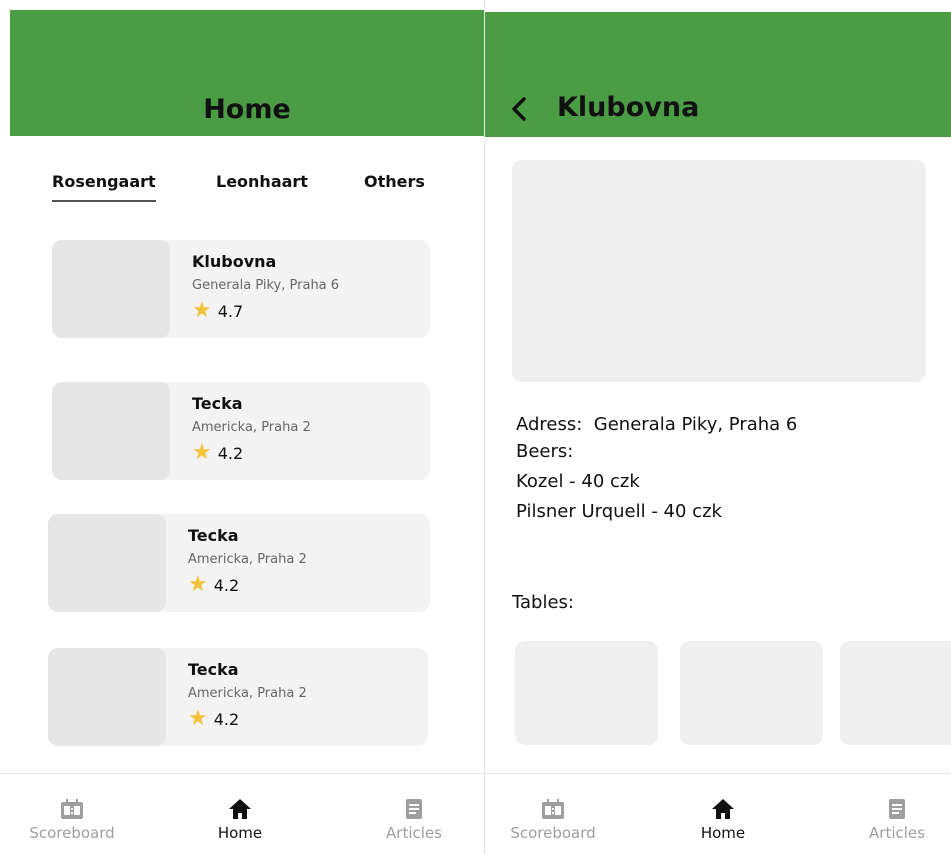 This screenshot has width=951, height=854. I want to click on pub-name: Klubovna, so click(234, 261).